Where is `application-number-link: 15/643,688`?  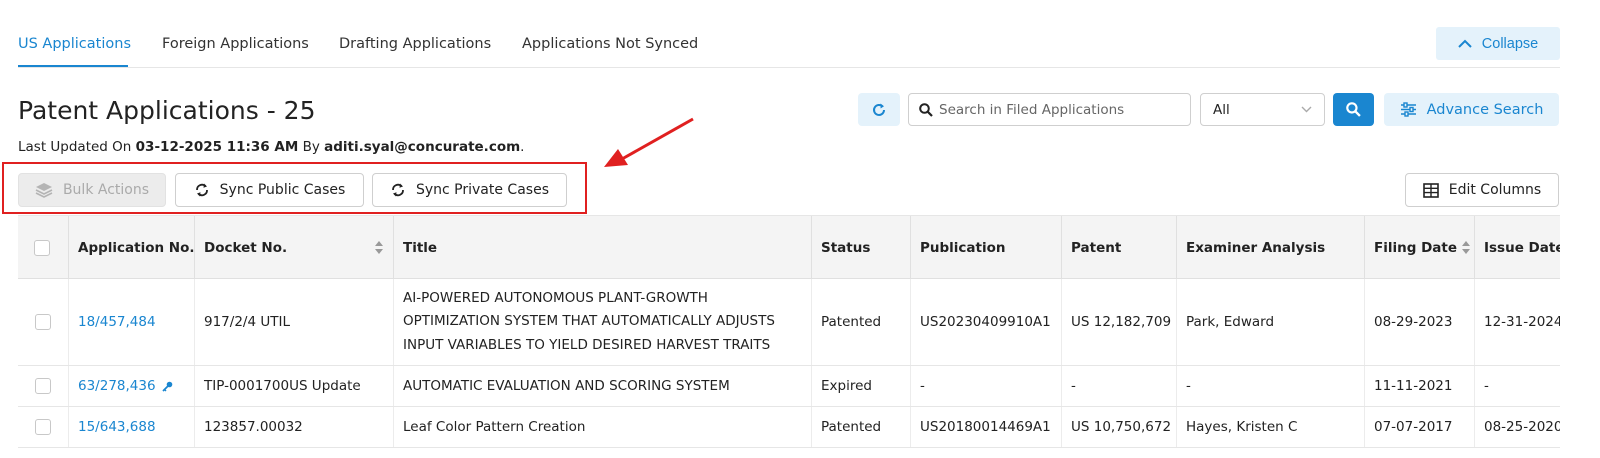 application-number-link: 15/643,688 is located at coordinates (117, 427).